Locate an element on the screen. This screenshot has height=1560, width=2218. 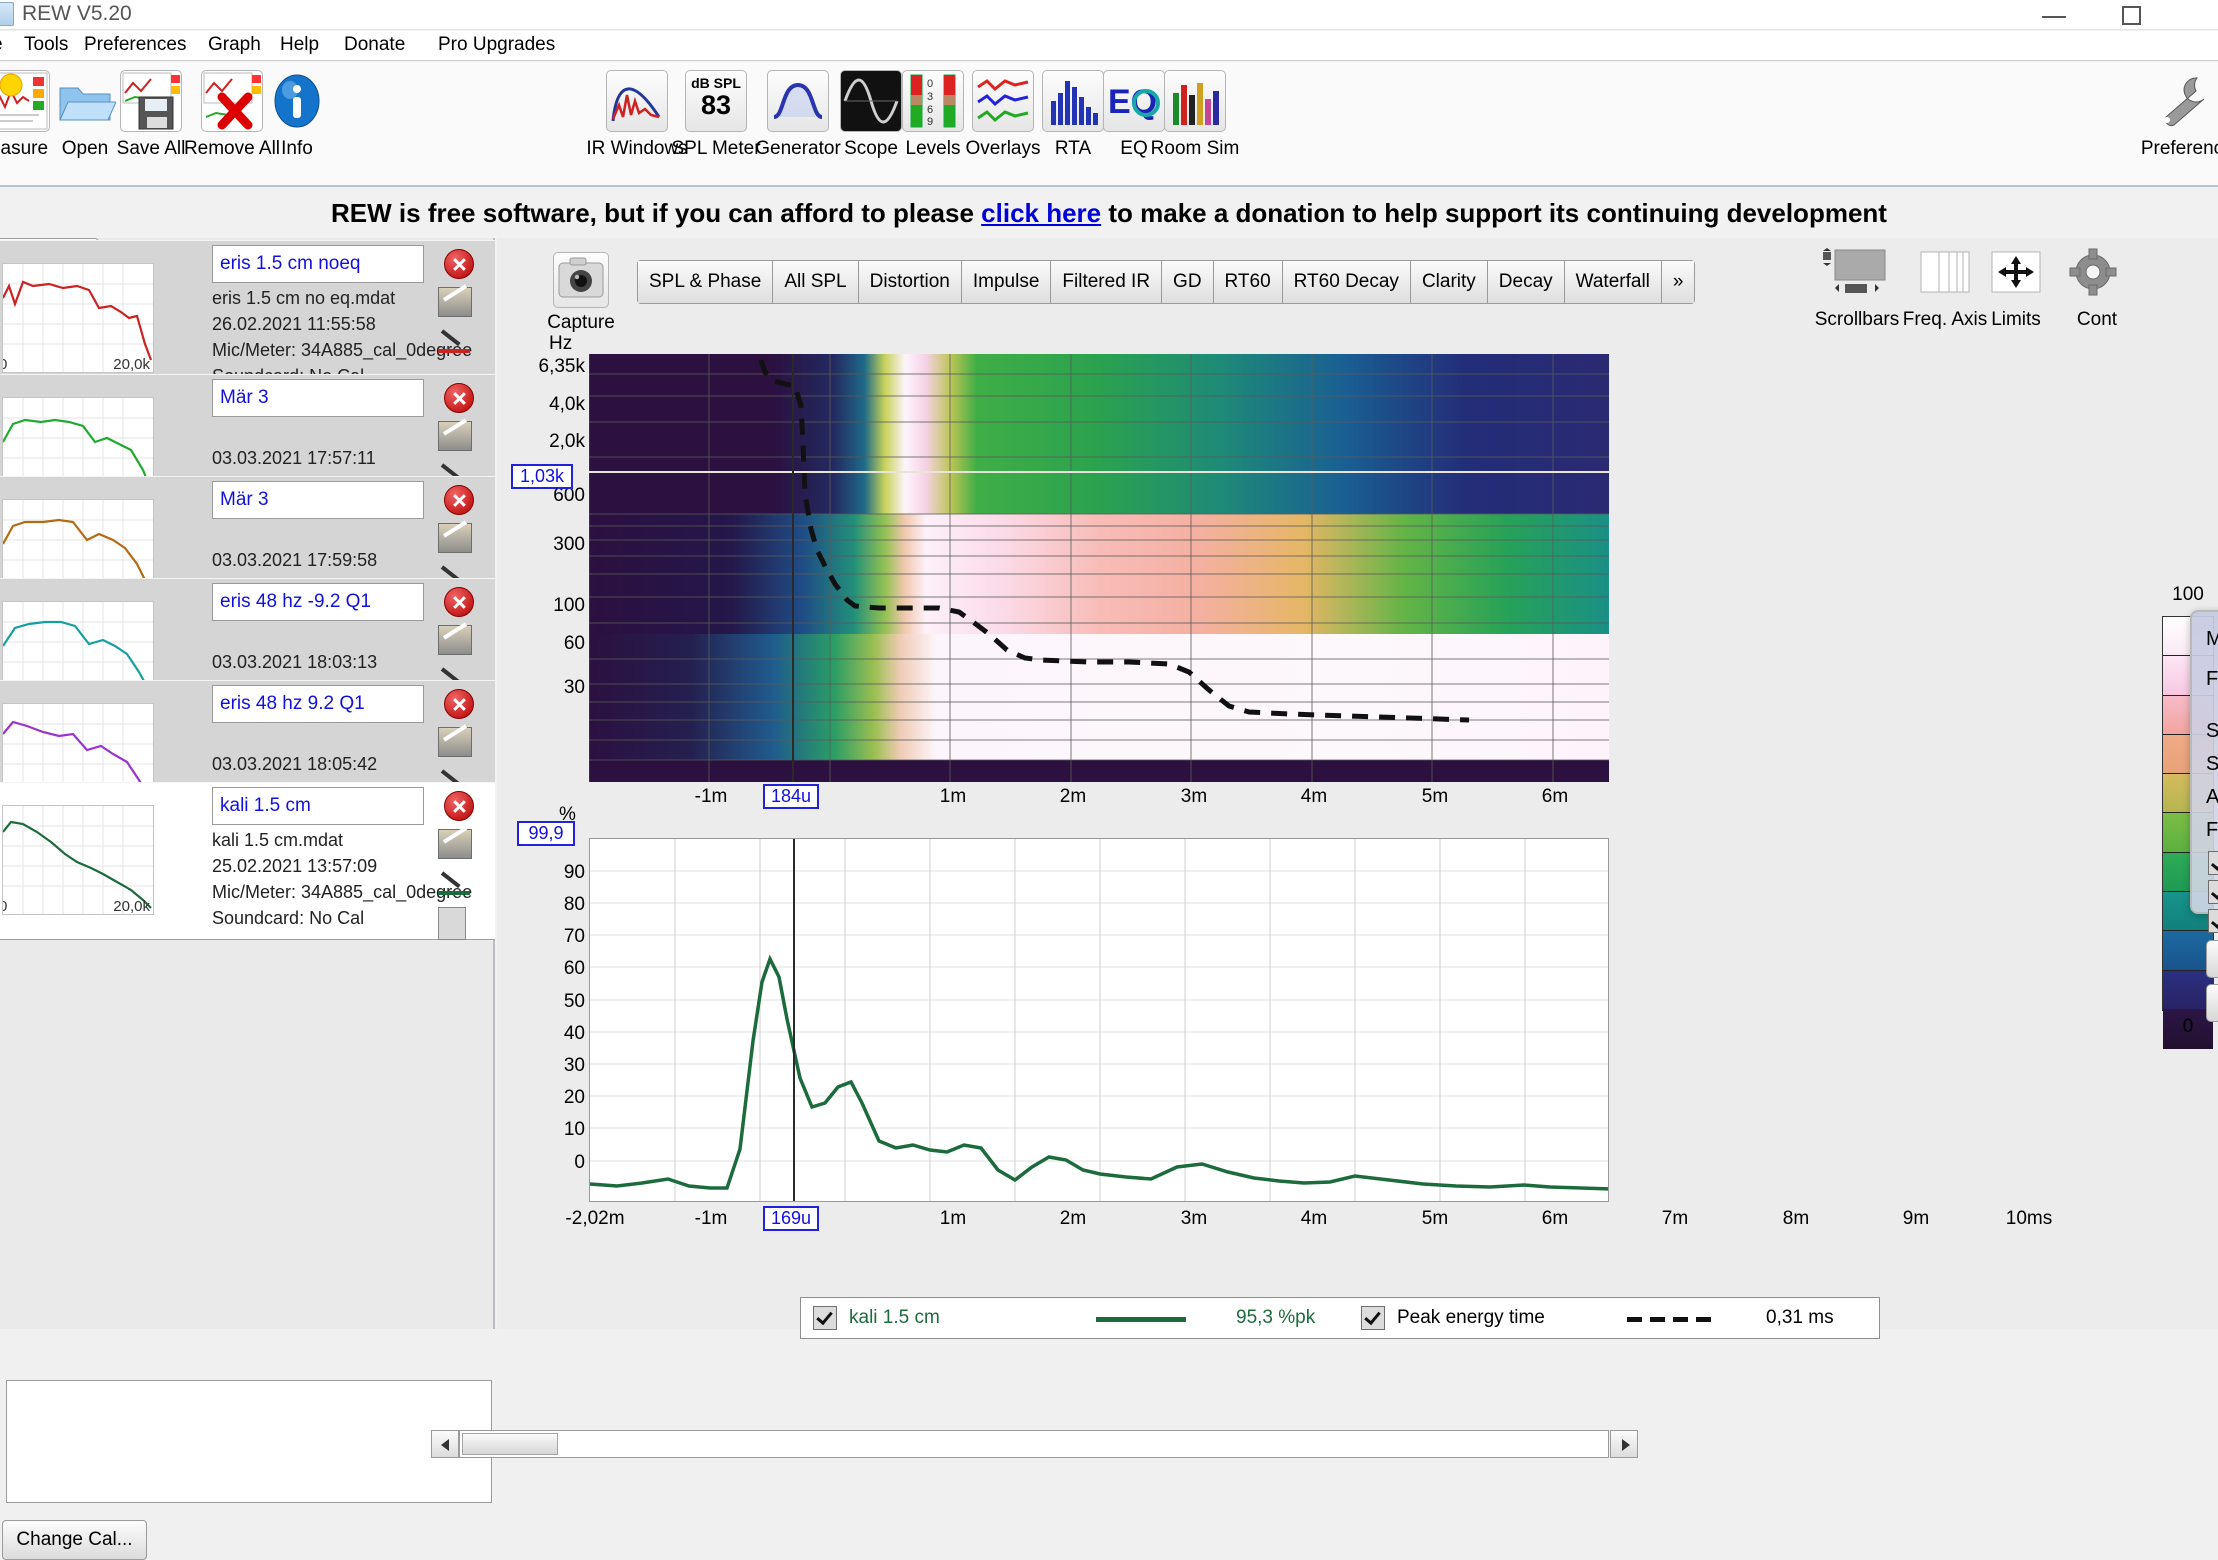
measurement-name-1: Mär 3 is located at coordinates (318, 398).